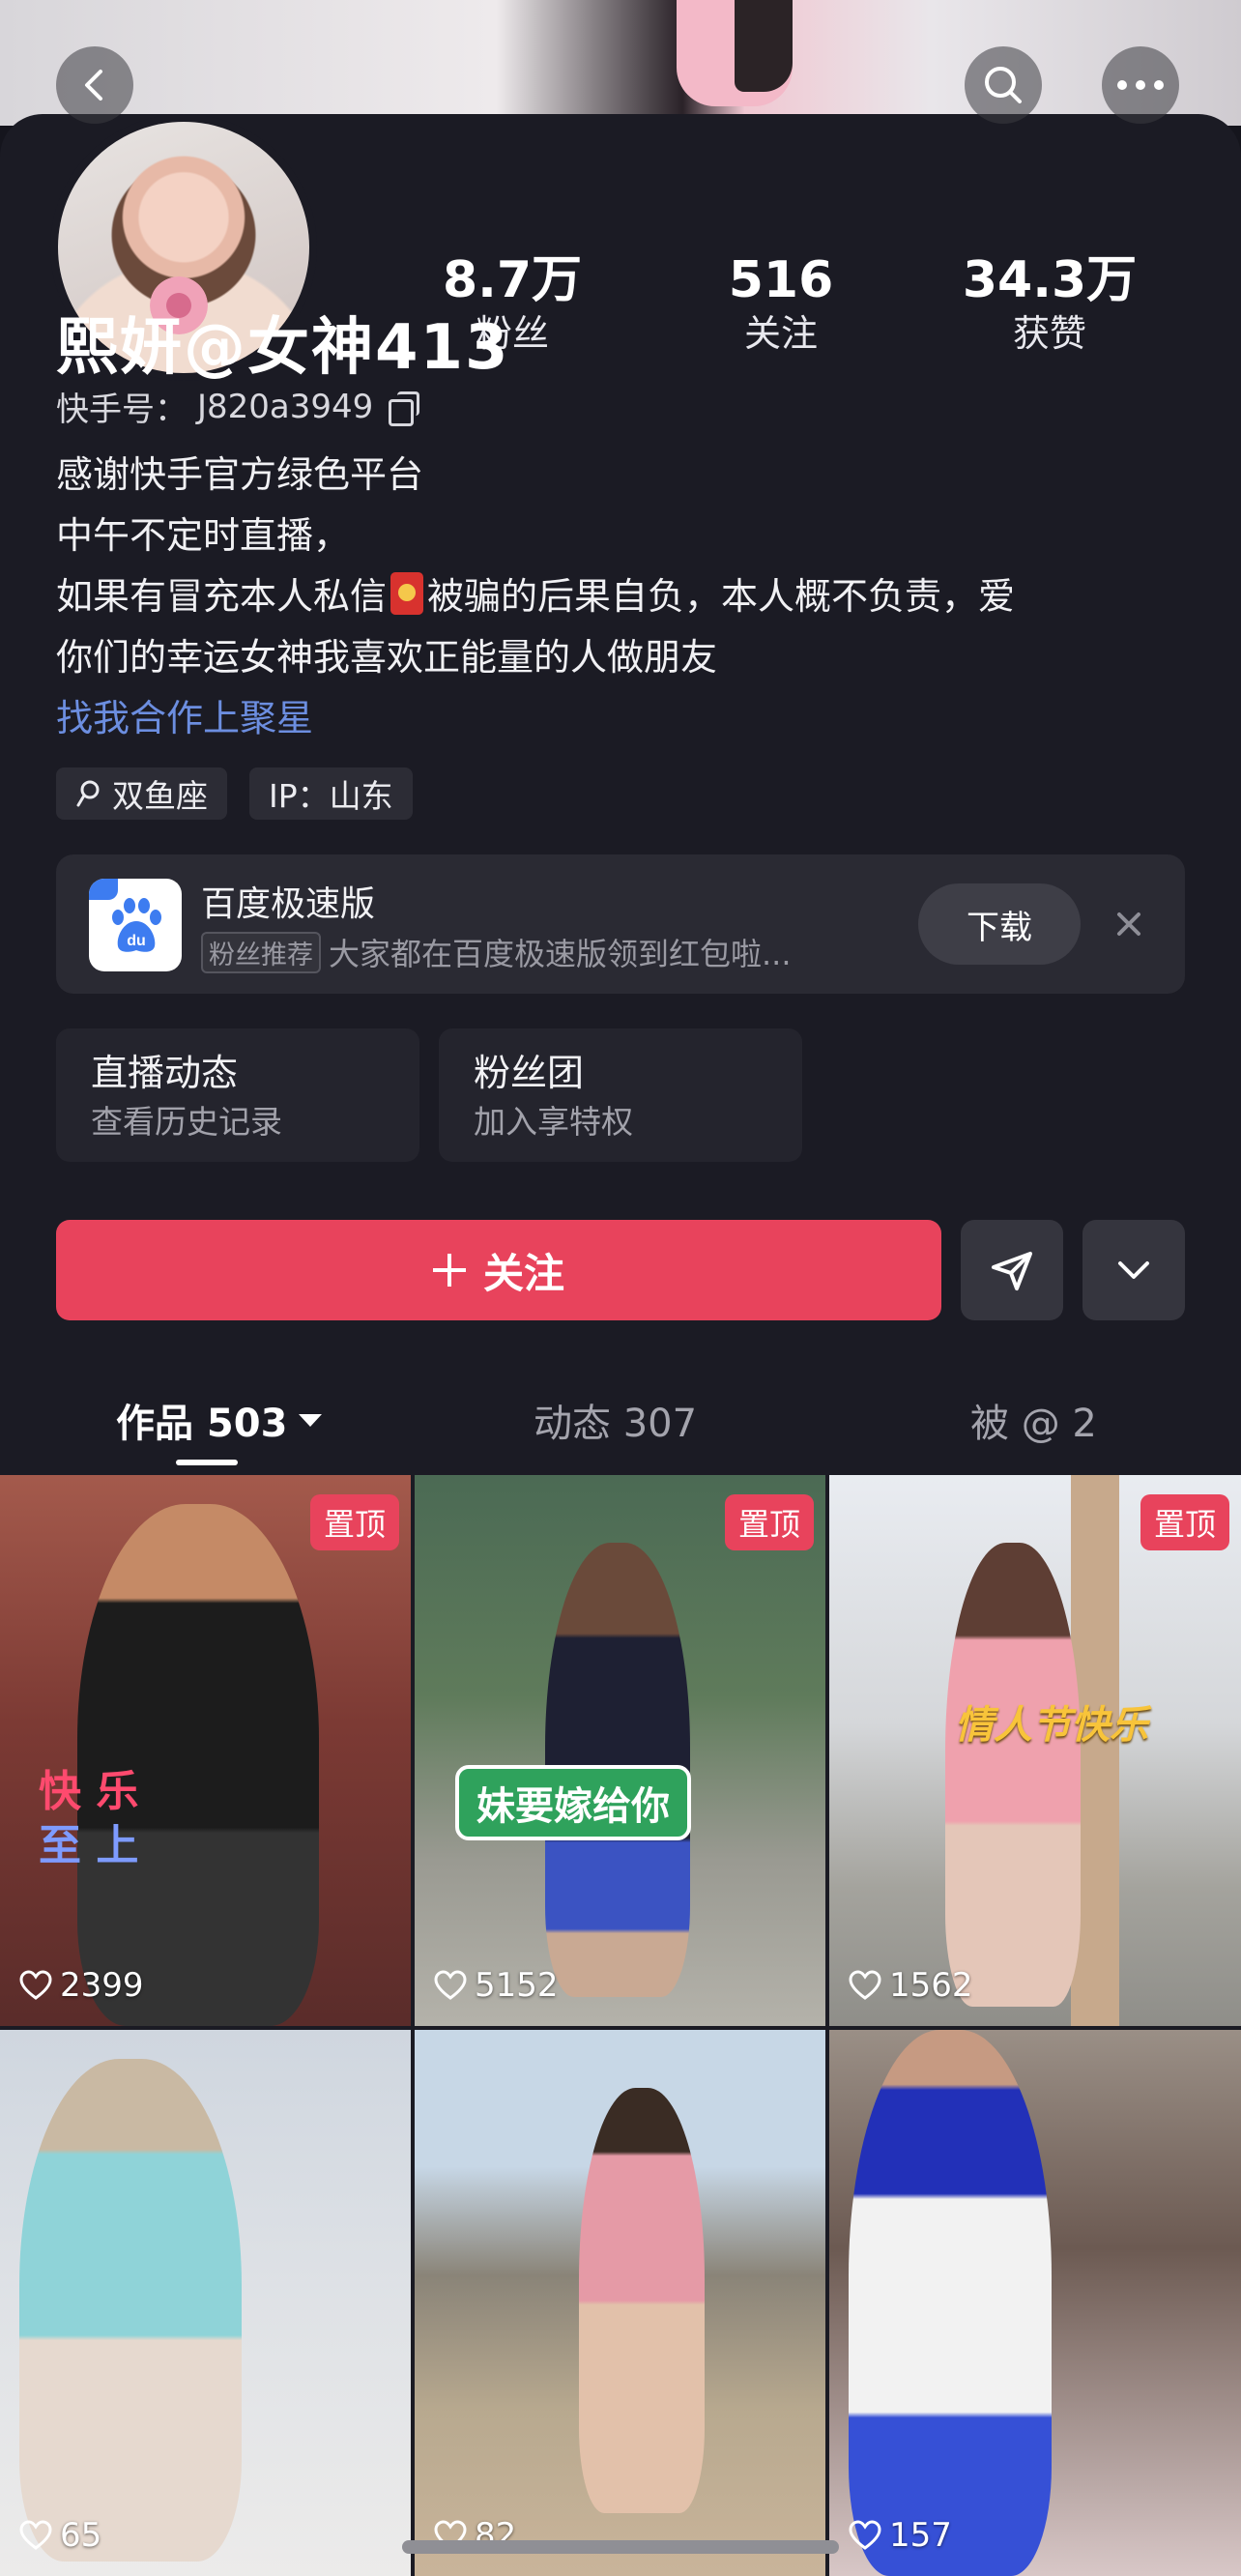 Image resolution: width=1241 pixels, height=2576 pixels. I want to click on tag-ip: IP：山东, so click(331, 793).